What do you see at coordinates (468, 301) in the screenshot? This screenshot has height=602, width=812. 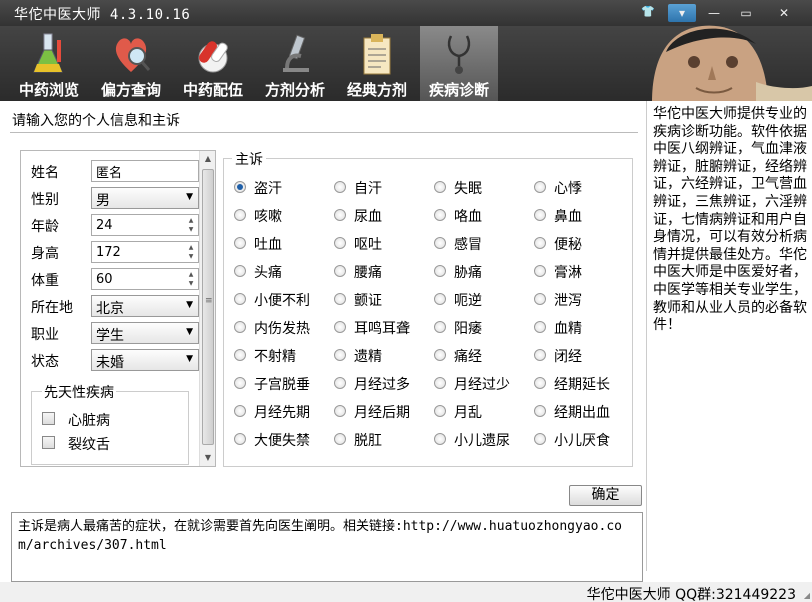 I see `radio-label: 呃逆` at bounding box center [468, 301].